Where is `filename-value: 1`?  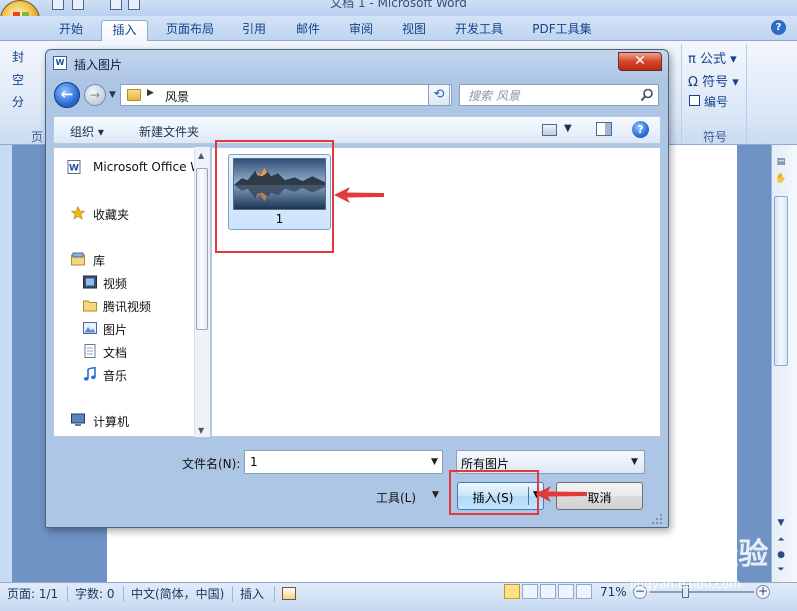
filename-value: 1 is located at coordinates (254, 462).